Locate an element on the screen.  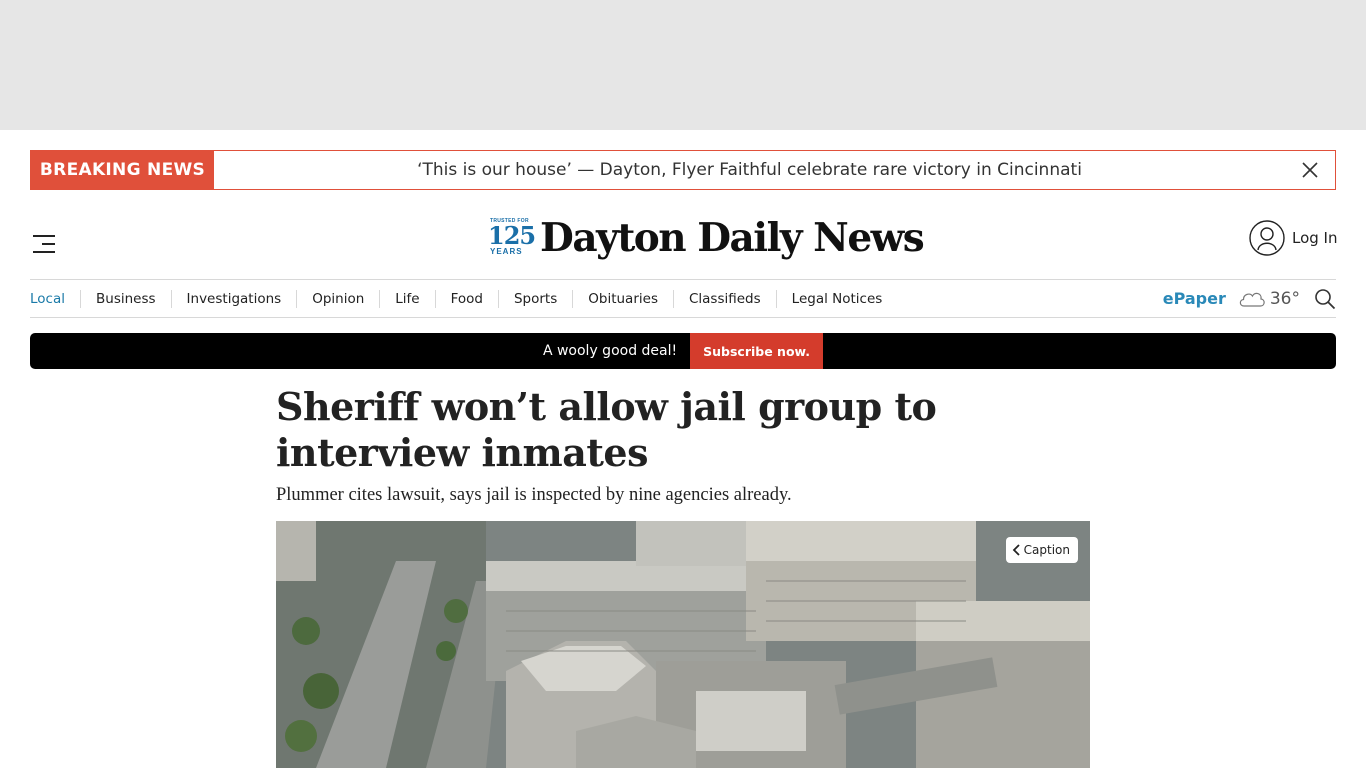
nav-item-opinion: Opinion is located at coordinates (337, 298).